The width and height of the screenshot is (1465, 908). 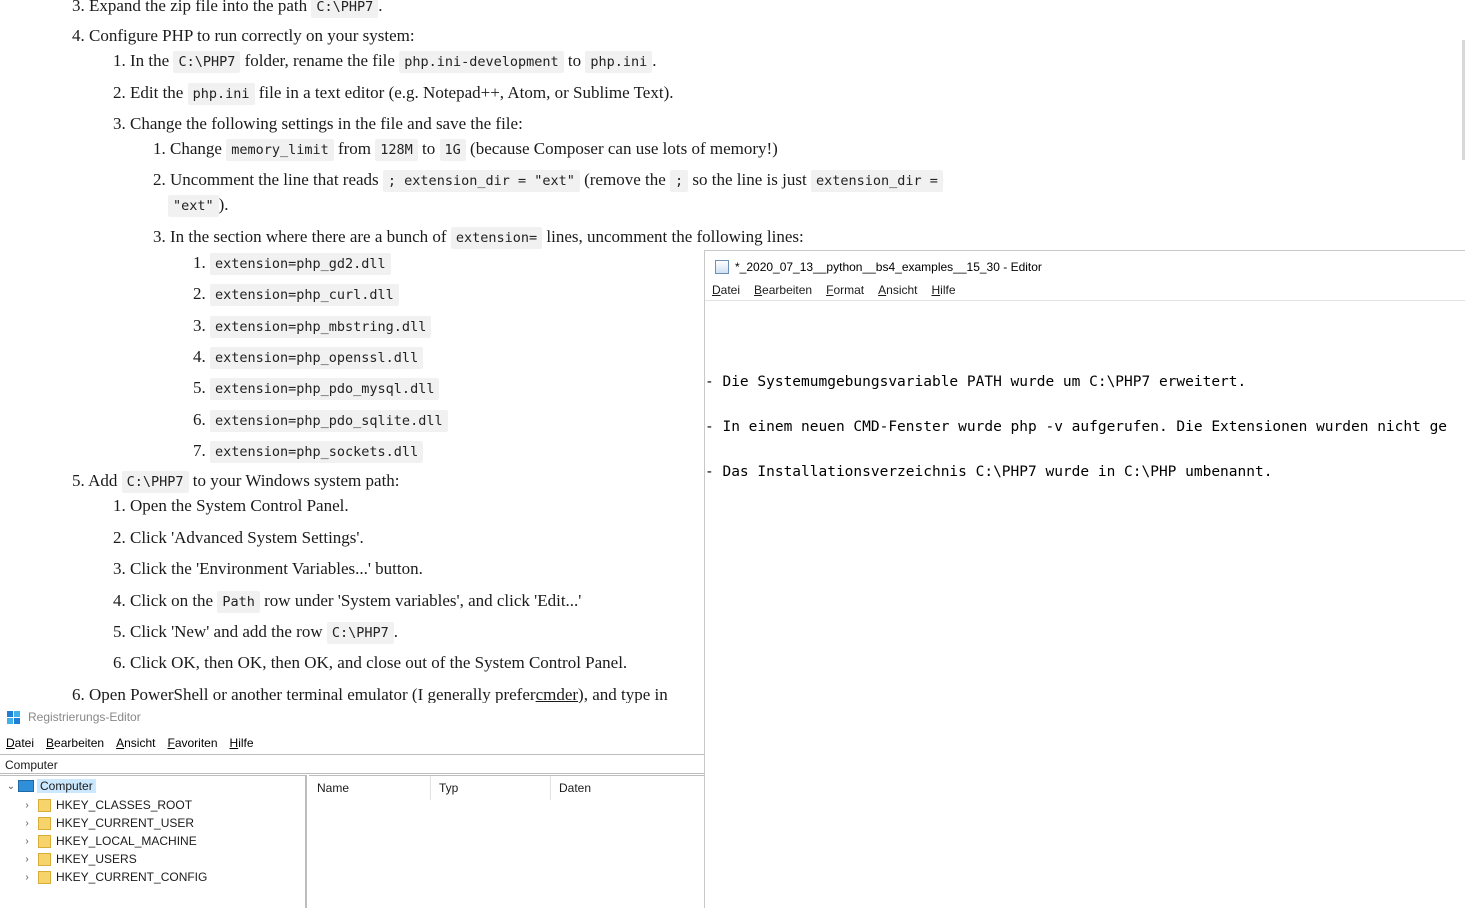 What do you see at coordinates (66, 786) in the screenshot?
I see `tree-label: Computer` at bounding box center [66, 786].